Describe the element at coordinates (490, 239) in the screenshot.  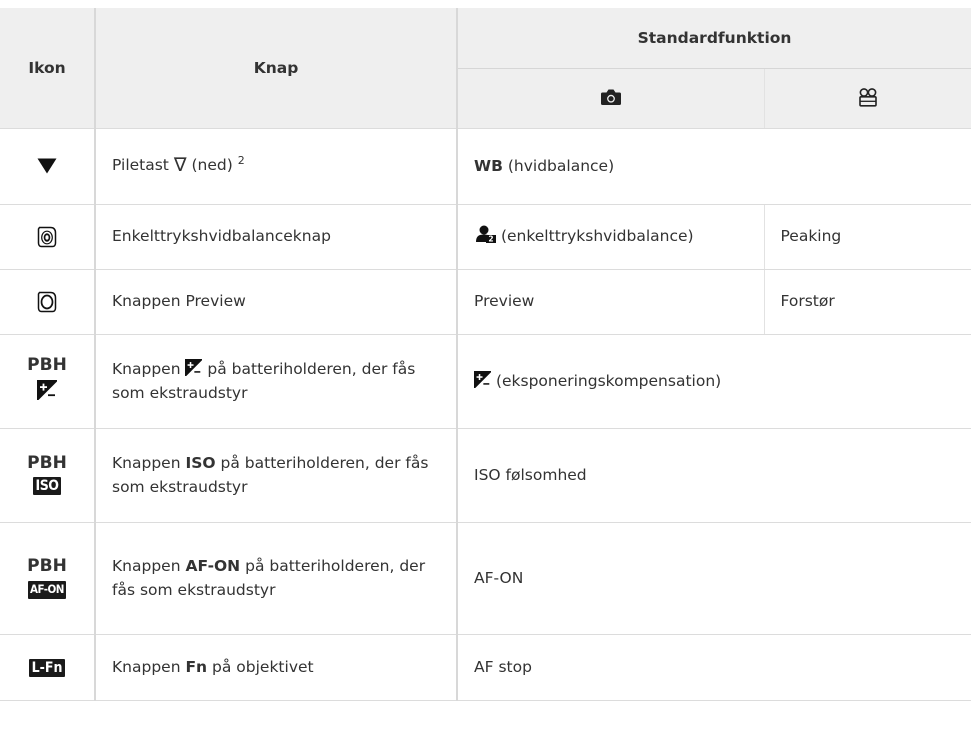
I see `svg-text: 2` at that location.